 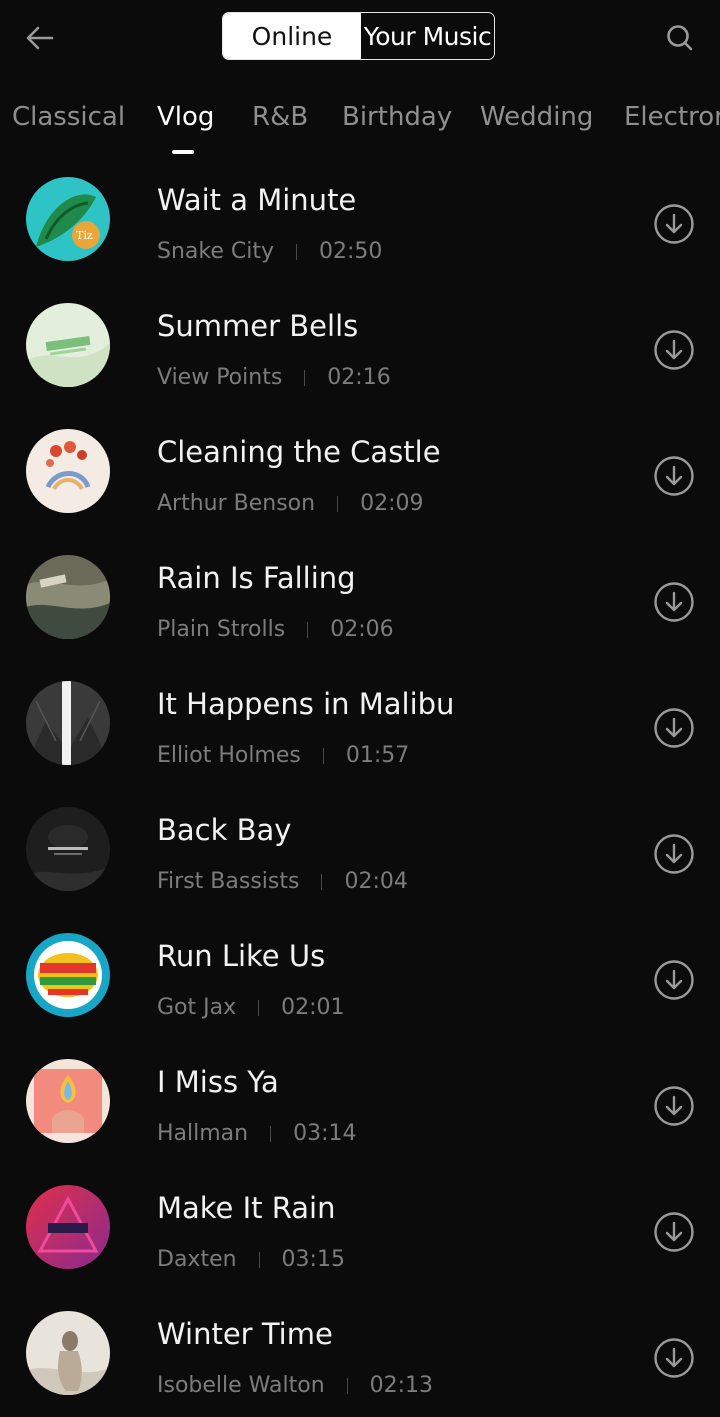 What do you see at coordinates (280, 117) in the screenshot?
I see `tab-rnb: R&B` at bounding box center [280, 117].